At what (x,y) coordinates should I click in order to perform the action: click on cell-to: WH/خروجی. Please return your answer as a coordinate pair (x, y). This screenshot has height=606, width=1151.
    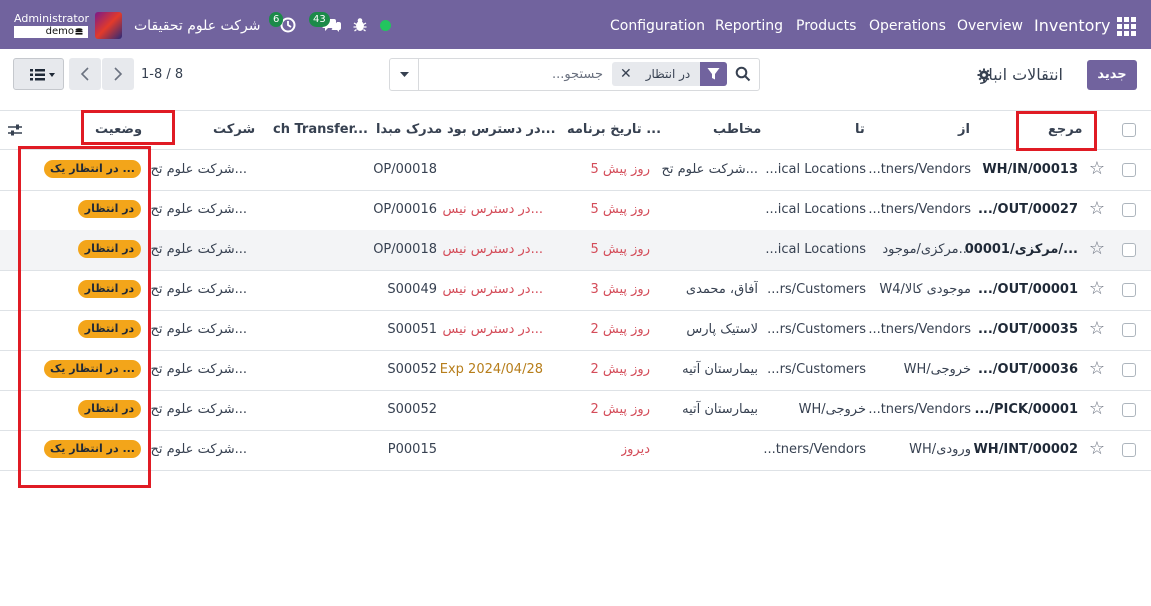
    Looking at the image, I should click on (832, 409).